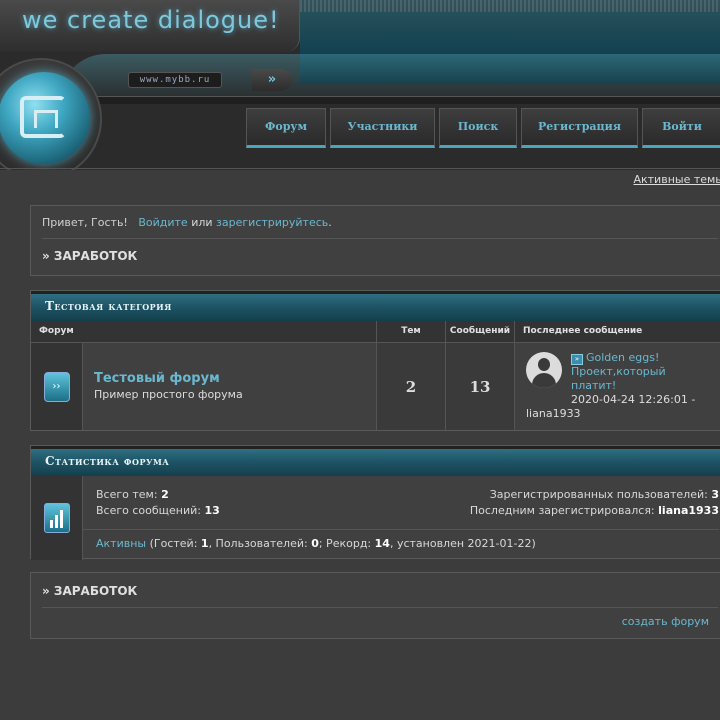 The width and height of the screenshot is (720, 720). I want to click on nav-forum: Форум, so click(286, 128).